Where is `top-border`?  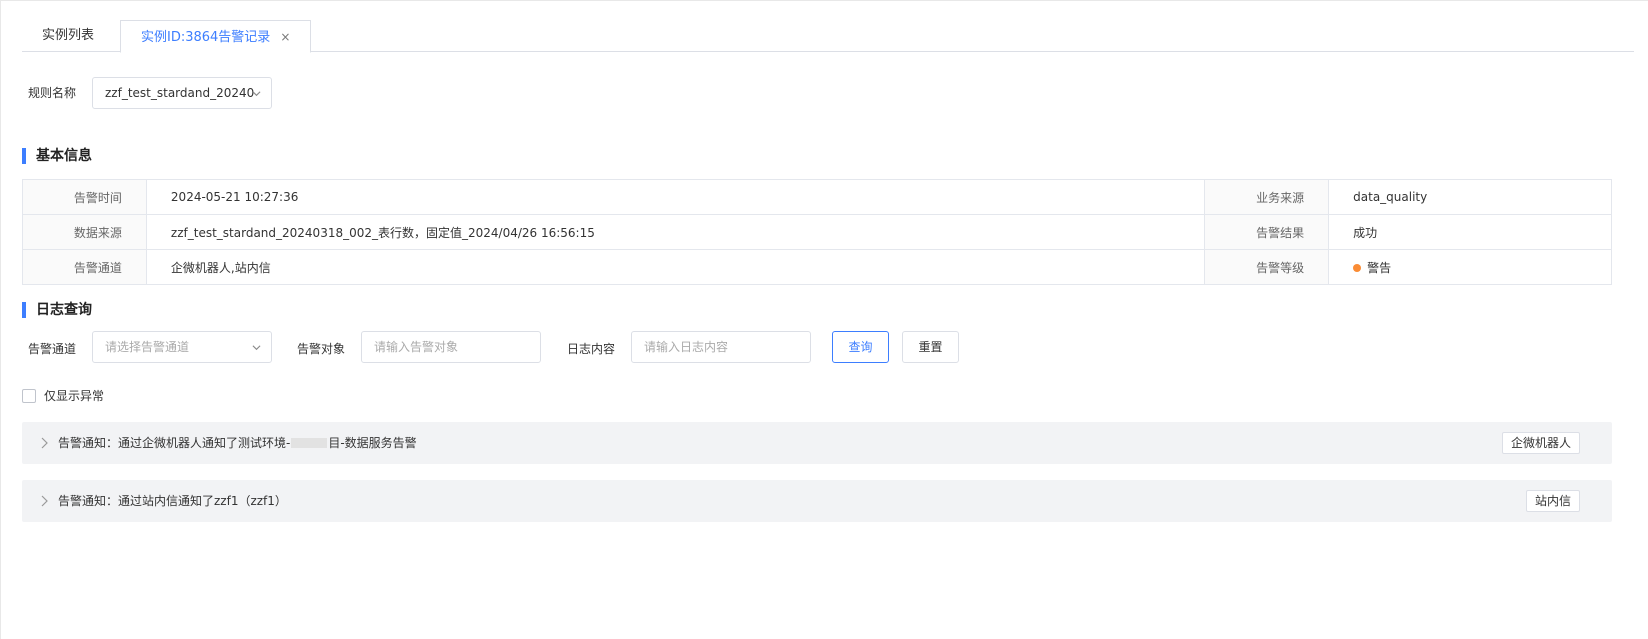 top-border is located at coordinates (824, 0).